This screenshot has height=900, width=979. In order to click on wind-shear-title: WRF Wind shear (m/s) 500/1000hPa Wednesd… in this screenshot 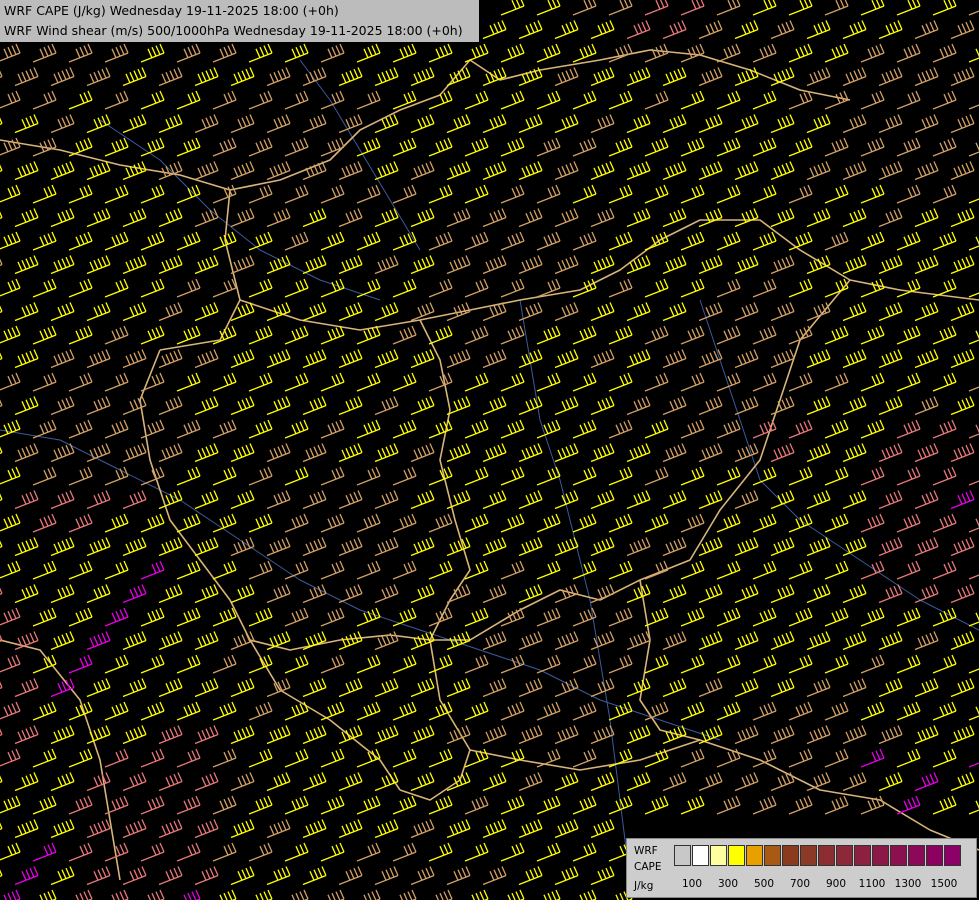, I will do `click(233, 30)`.